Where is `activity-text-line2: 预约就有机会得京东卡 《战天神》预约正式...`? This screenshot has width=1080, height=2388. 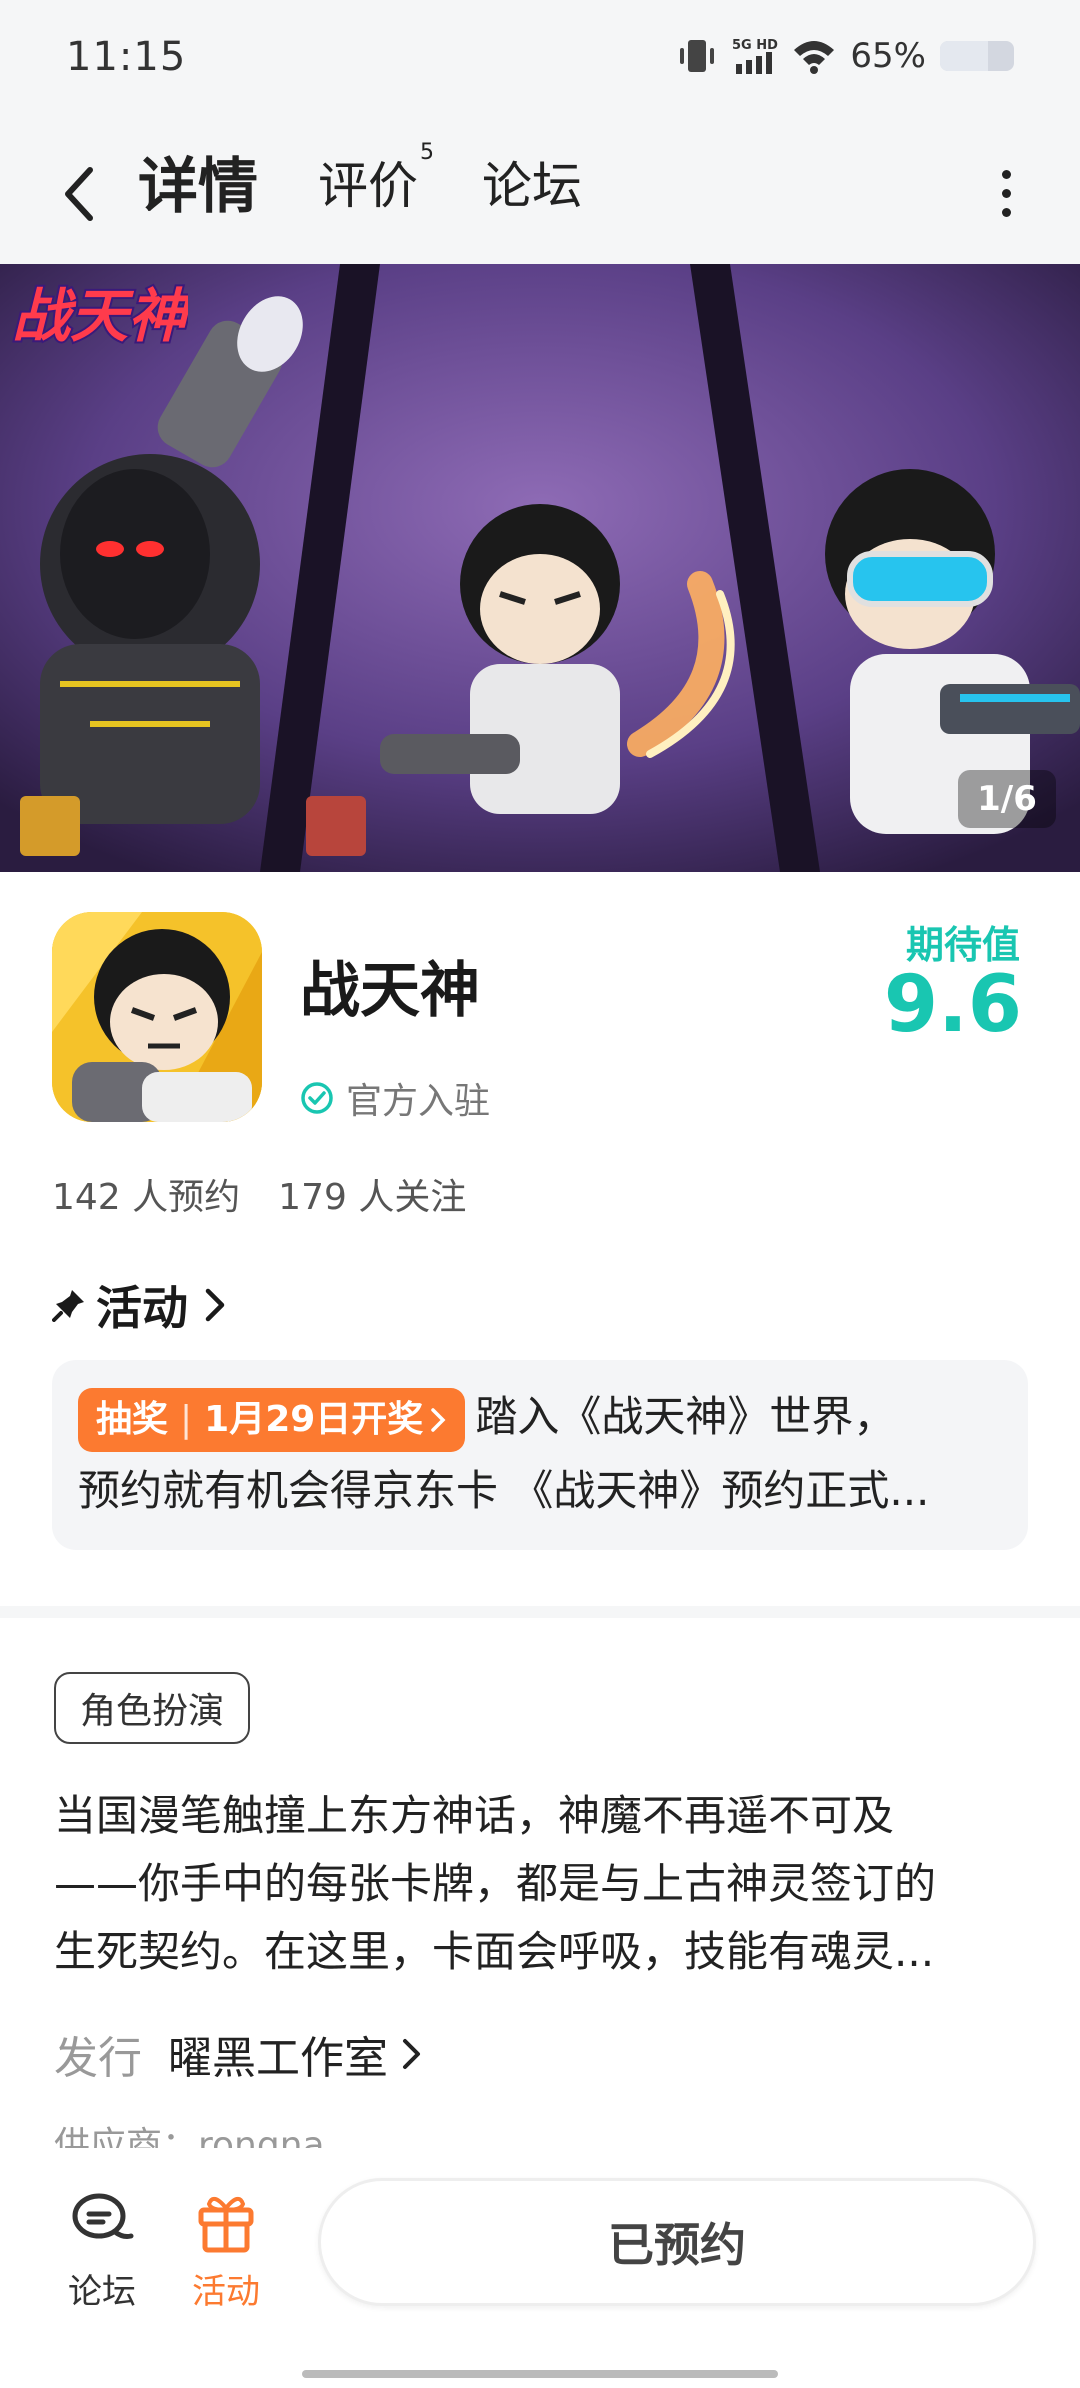 activity-text-line2: 预约就有机会得京东卡 《战天神》预约正式... is located at coordinates (504, 1490).